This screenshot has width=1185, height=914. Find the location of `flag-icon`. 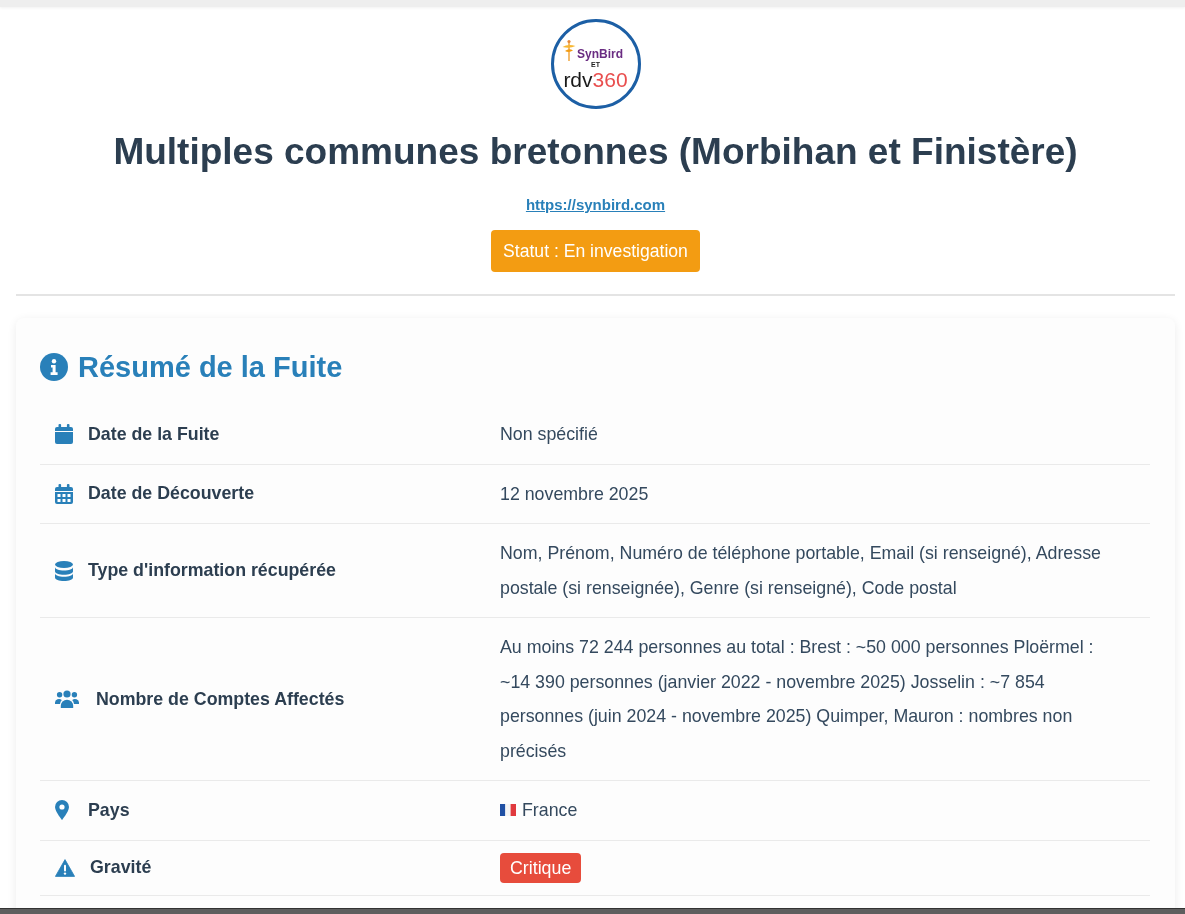

flag-icon is located at coordinates (508, 810).